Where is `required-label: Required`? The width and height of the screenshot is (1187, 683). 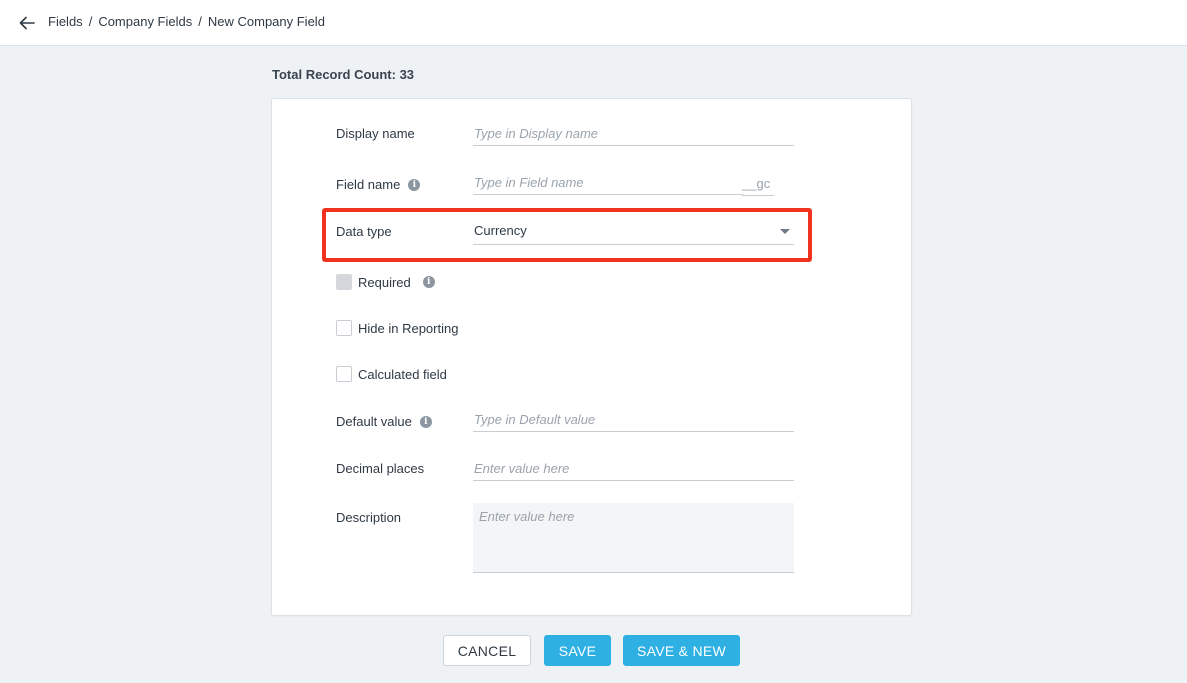 required-label: Required is located at coordinates (384, 282).